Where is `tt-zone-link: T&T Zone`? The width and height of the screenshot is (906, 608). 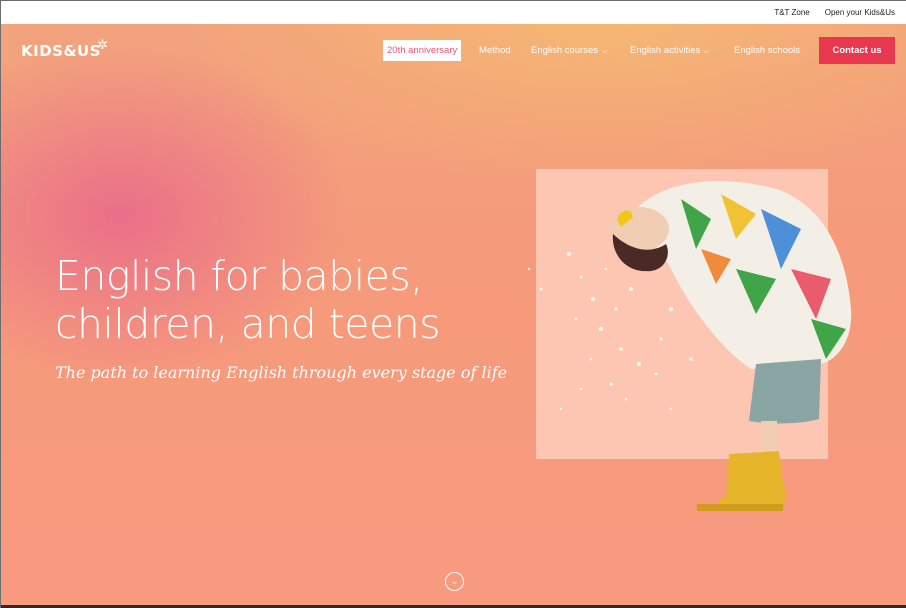
tt-zone-link: T&T Zone is located at coordinates (791, 12).